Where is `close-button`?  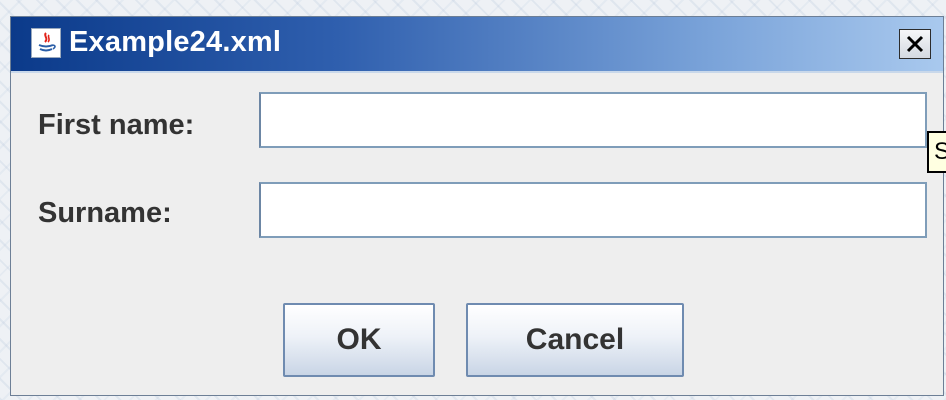
close-button is located at coordinates (915, 44).